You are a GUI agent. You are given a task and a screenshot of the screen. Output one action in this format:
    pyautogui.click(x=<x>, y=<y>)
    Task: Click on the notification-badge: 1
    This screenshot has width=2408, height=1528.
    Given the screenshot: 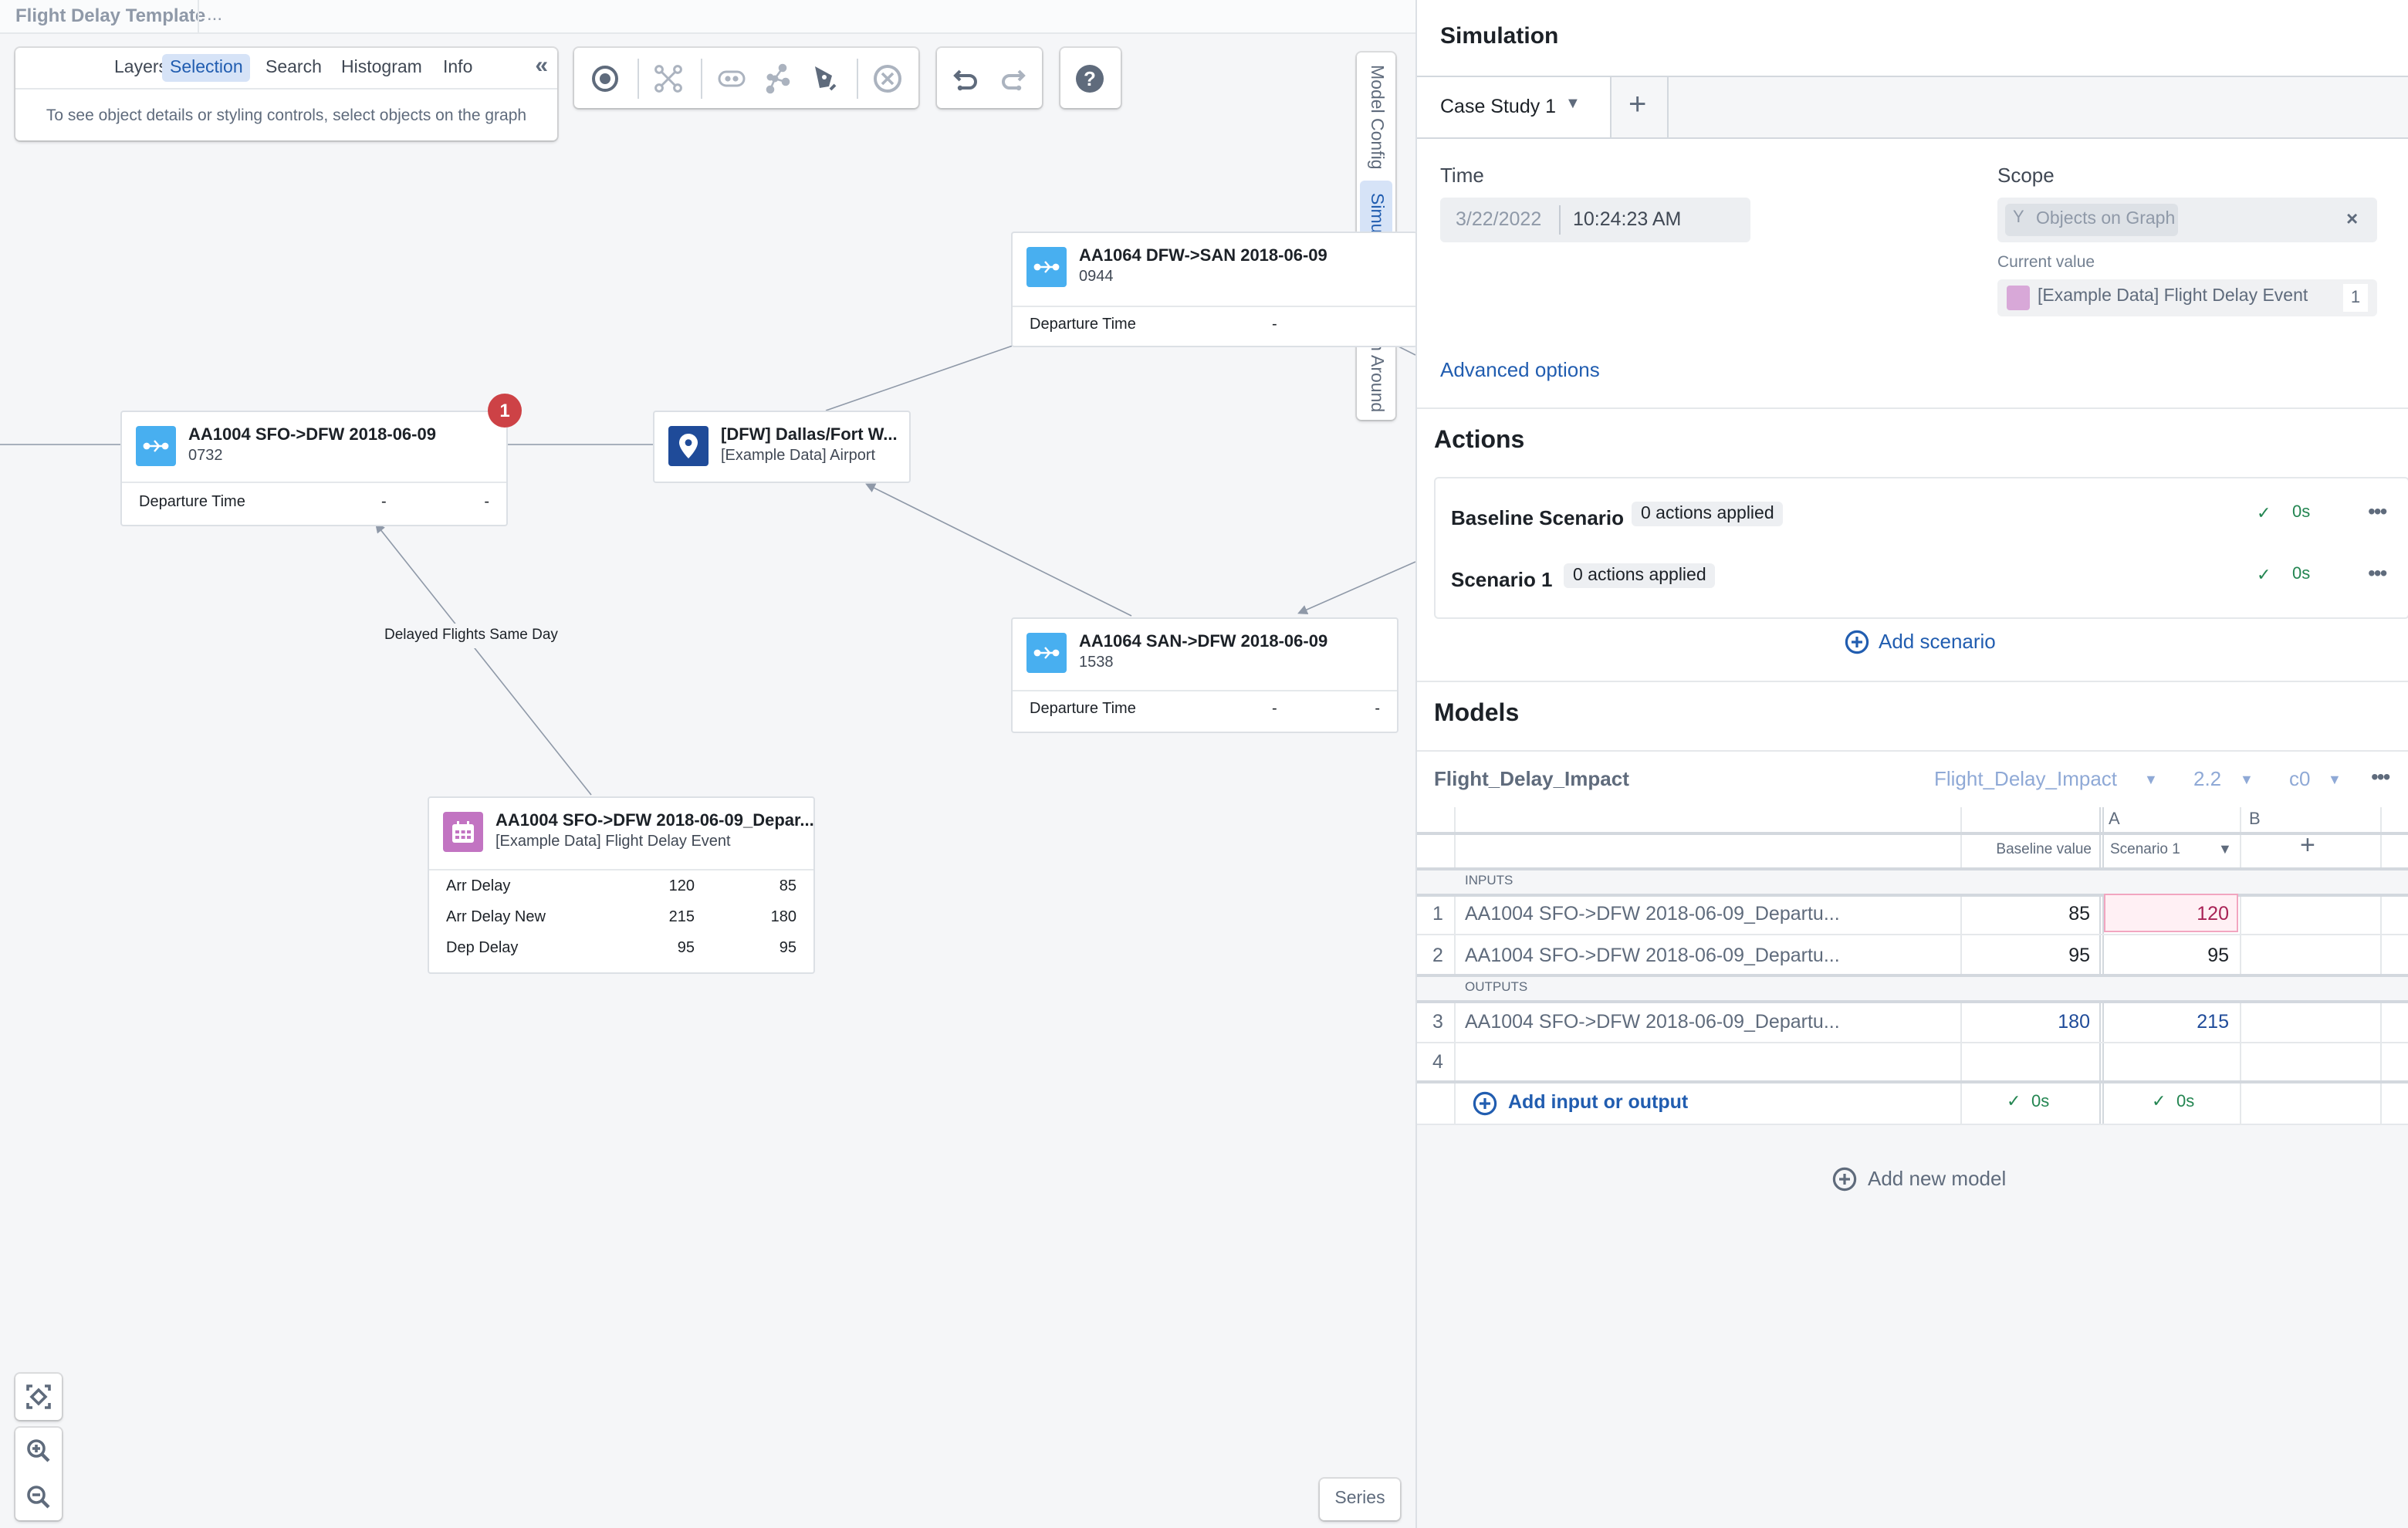 What is the action you would take?
    pyautogui.click(x=505, y=411)
    